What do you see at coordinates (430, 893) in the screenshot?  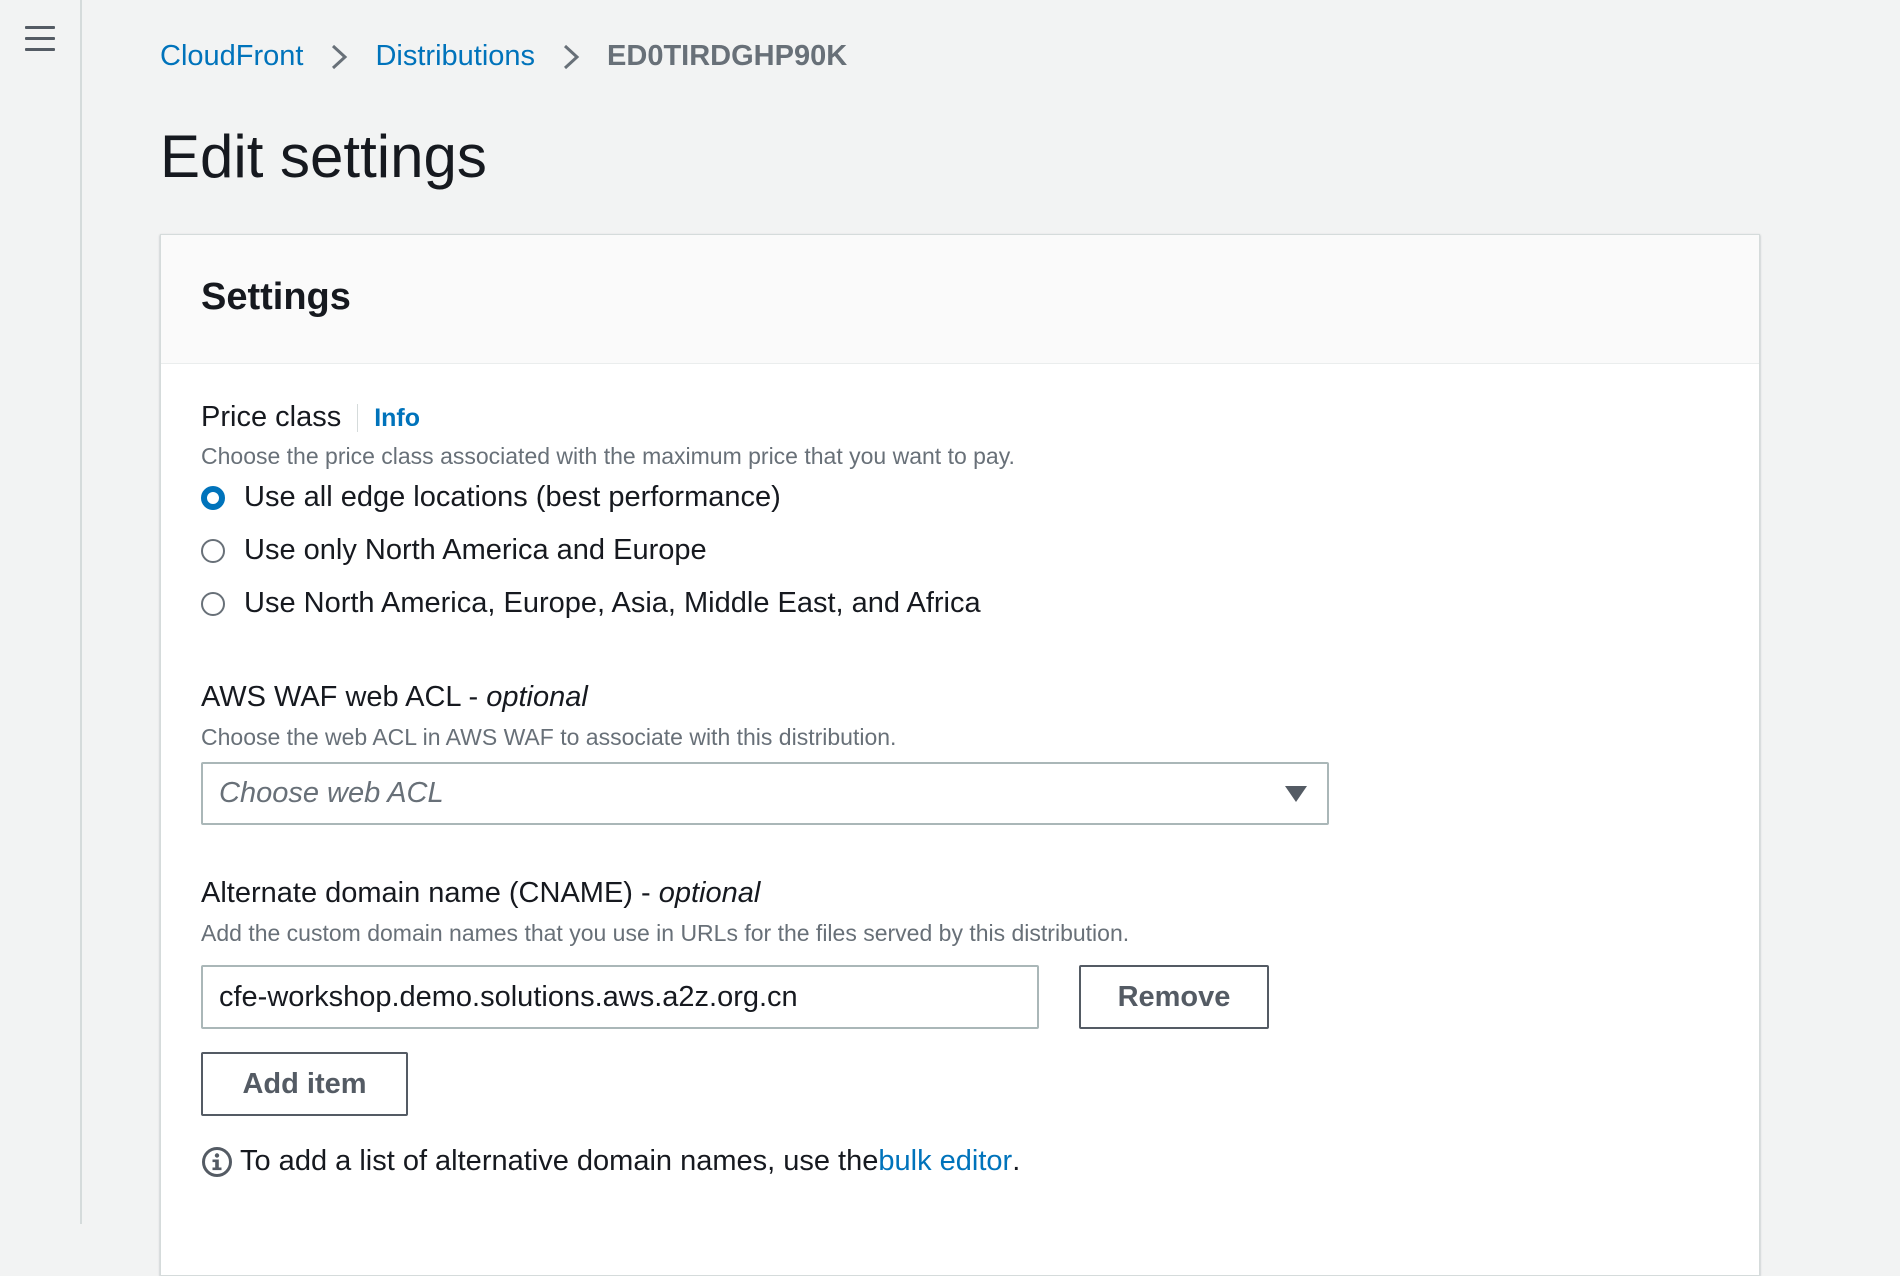 I see `cname-label-text: Alternate domain name (CNAME) -` at bounding box center [430, 893].